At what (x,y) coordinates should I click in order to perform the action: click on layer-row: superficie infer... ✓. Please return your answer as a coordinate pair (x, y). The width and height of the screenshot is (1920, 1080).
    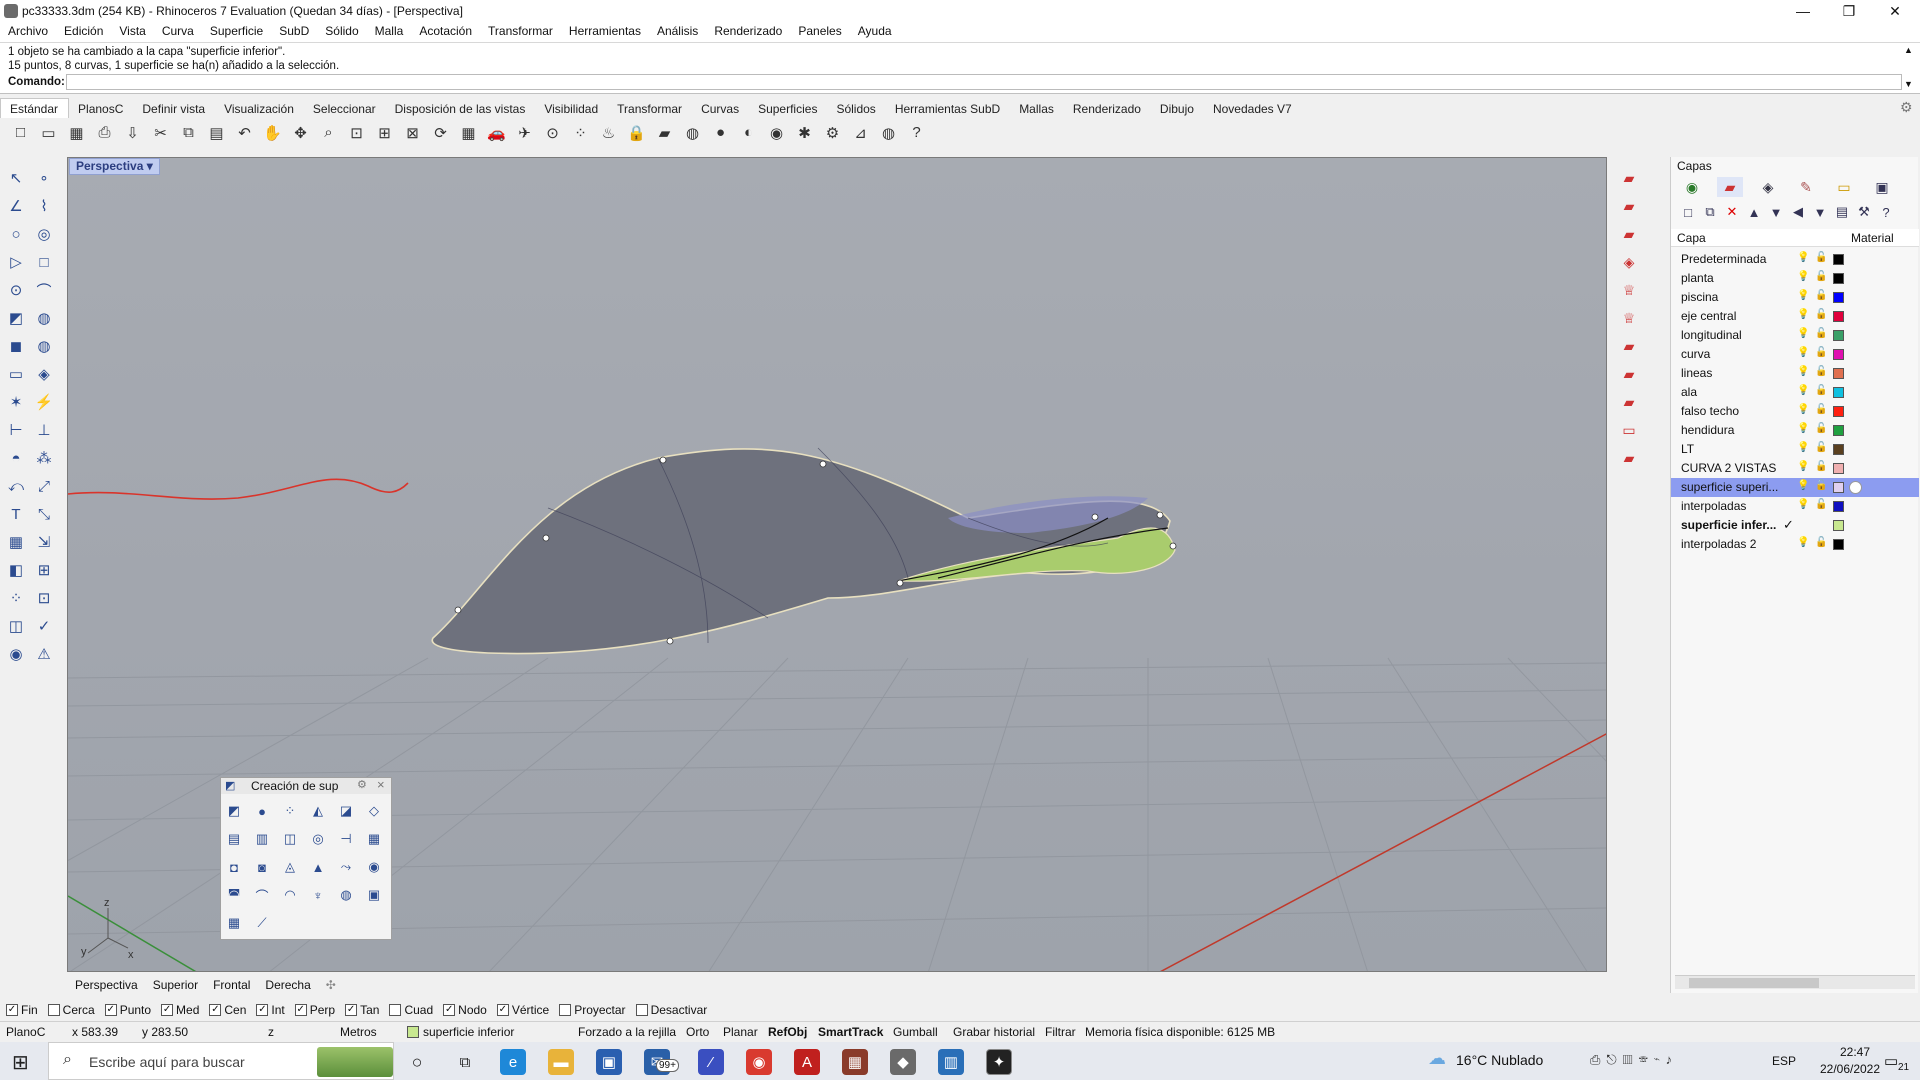
    Looking at the image, I should click on (1795, 525).